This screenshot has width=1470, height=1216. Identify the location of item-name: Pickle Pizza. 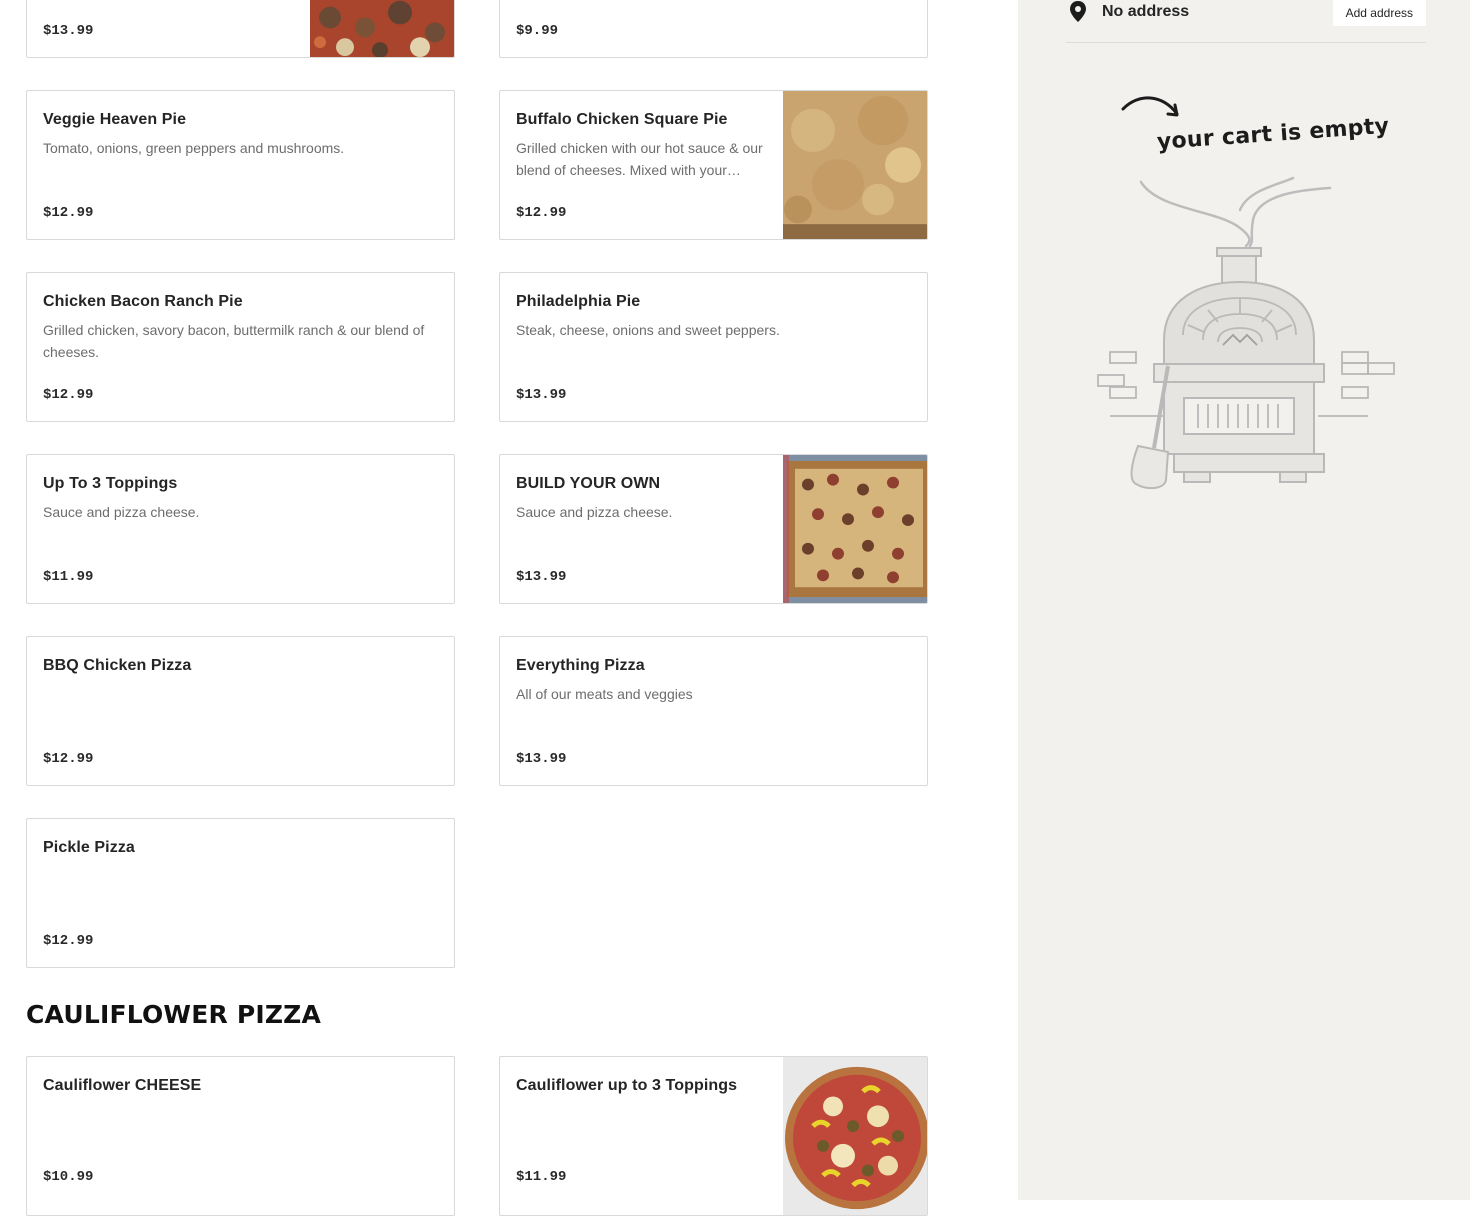
(89, 847).